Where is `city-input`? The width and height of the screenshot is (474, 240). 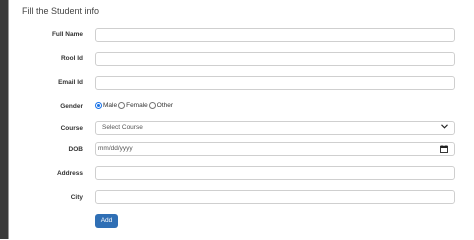
city-input is located at coordinates (275, 197).